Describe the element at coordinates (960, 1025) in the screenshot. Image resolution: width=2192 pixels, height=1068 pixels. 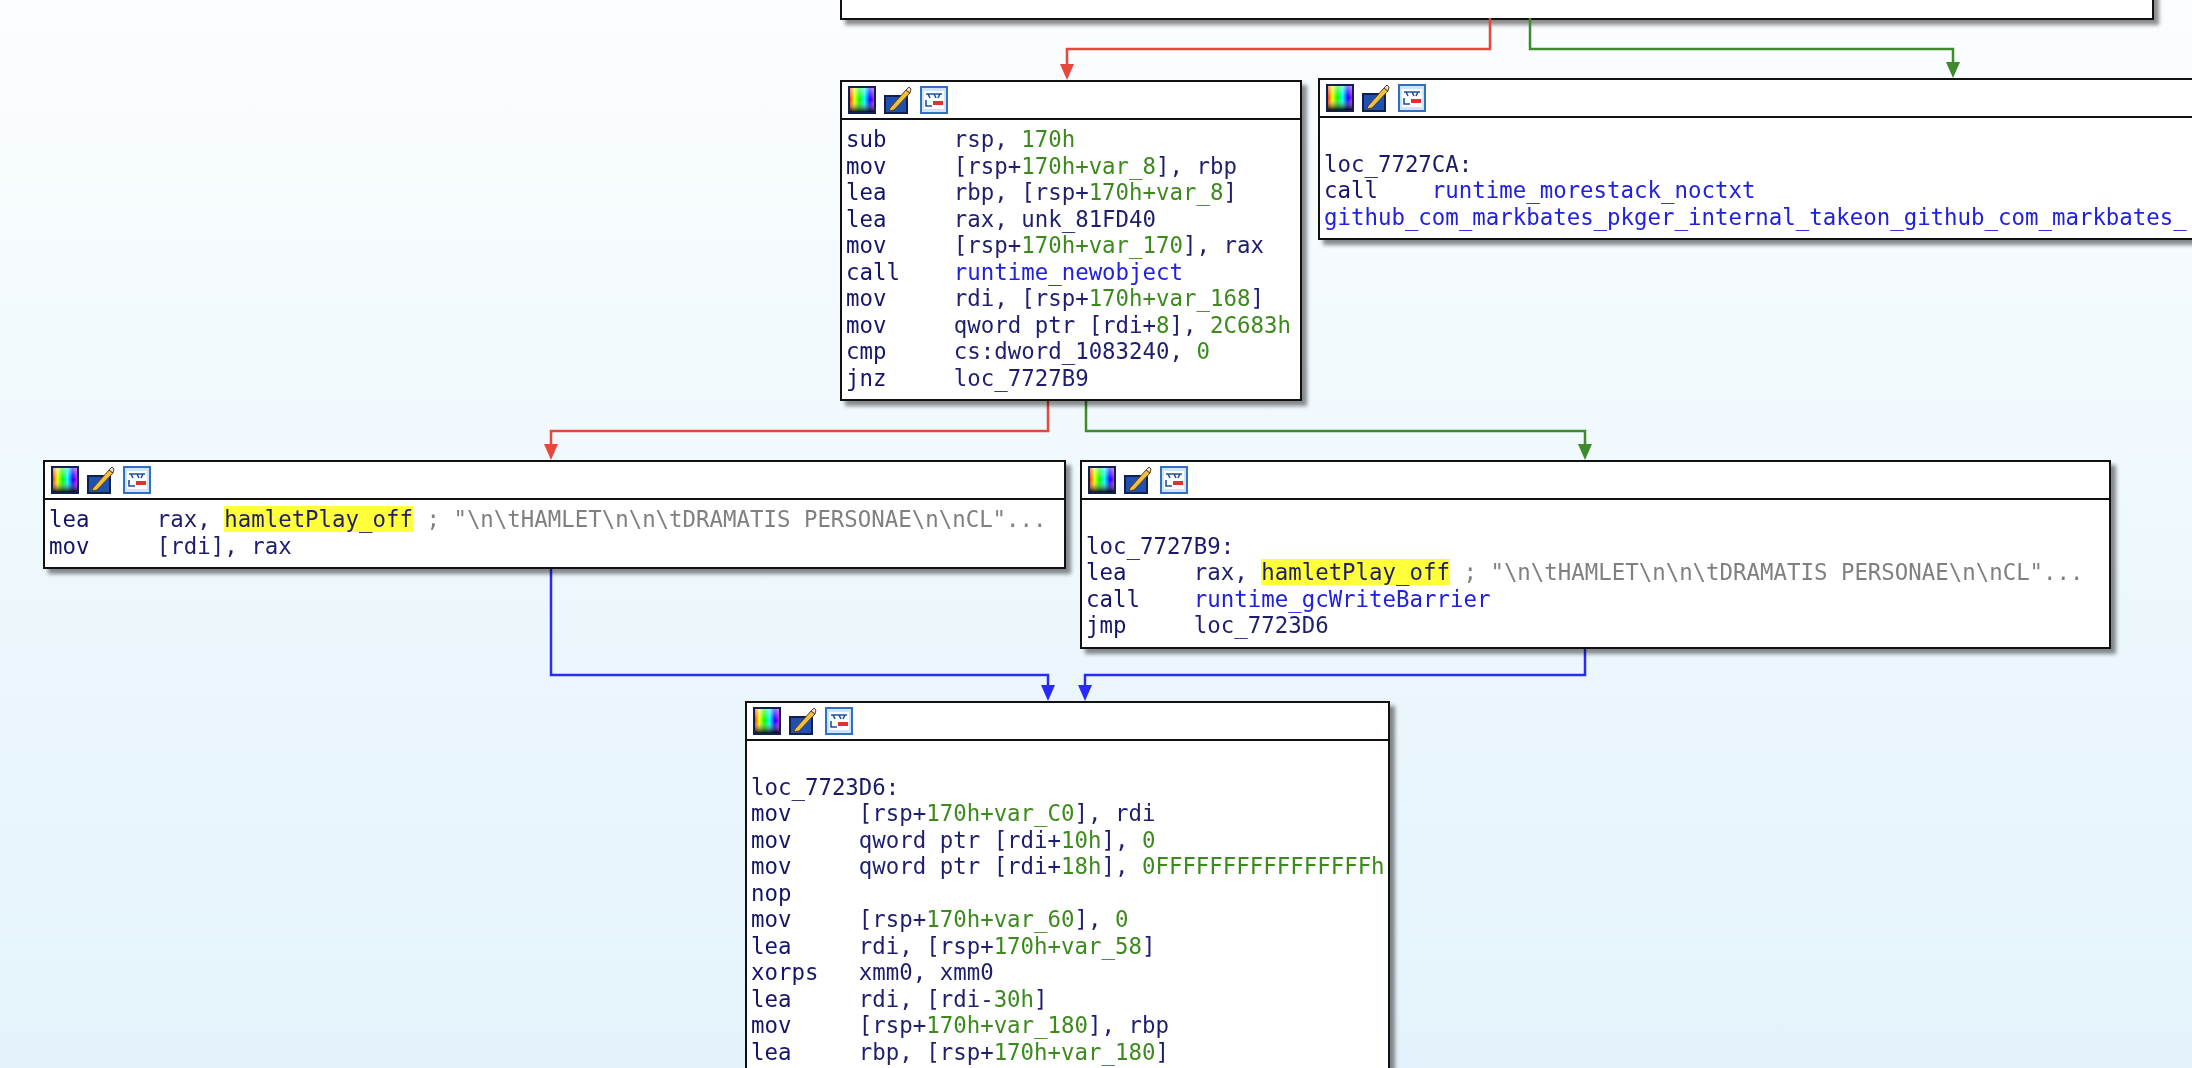
I see `code-line: mov [rsp+170h+var_180], rbp` at that location.